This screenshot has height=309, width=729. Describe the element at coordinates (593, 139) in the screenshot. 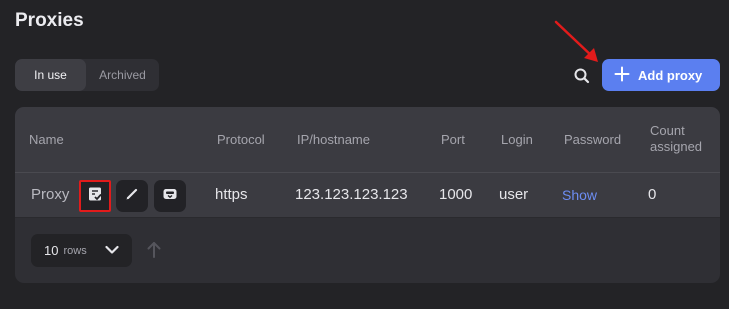

I see `col-password: Password` at that location.